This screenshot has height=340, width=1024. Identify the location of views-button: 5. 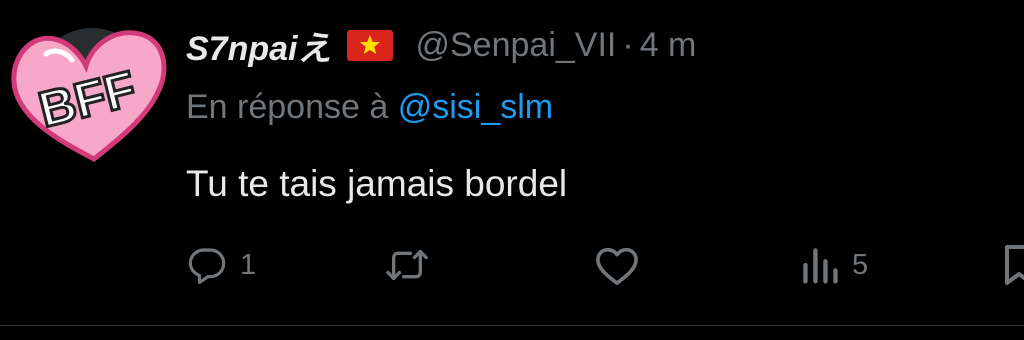
(834, 265).